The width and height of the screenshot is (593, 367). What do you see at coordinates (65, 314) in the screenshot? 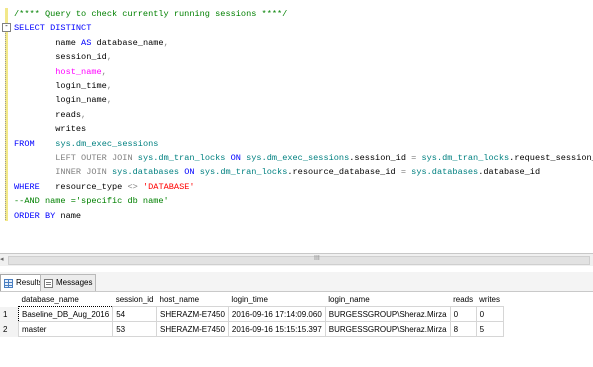
I see `table-cell: Baseline_DB_Aug_2016` at bounding box center [65, 314].